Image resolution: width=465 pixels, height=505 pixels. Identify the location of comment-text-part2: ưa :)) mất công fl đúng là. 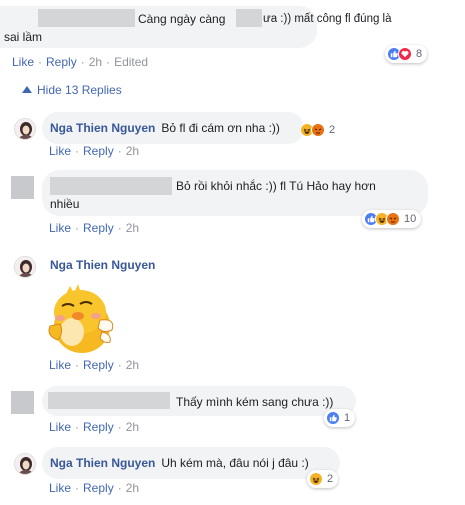
(327, 19).